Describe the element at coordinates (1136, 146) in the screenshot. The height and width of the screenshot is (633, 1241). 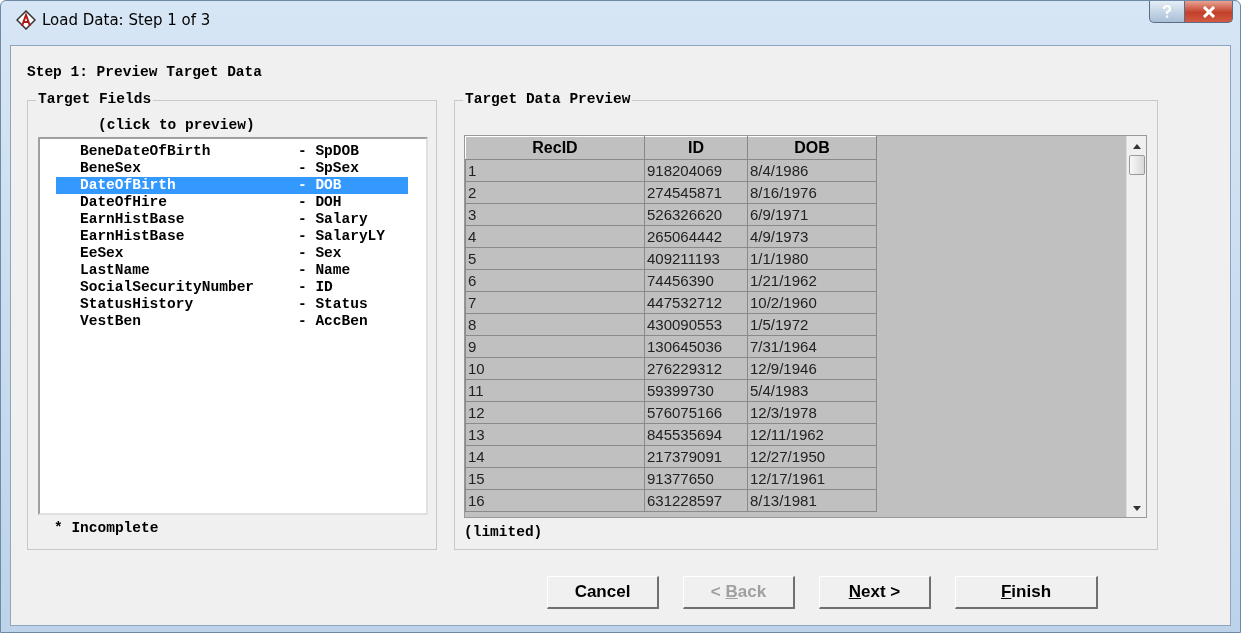
I see `scroll-up-icon` at that location.